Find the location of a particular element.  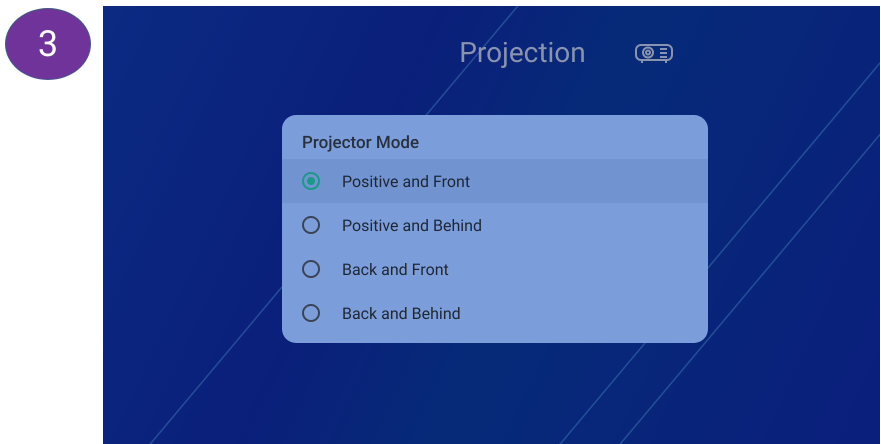

step-number-badge: 3 is located at coordinates (48, 44).